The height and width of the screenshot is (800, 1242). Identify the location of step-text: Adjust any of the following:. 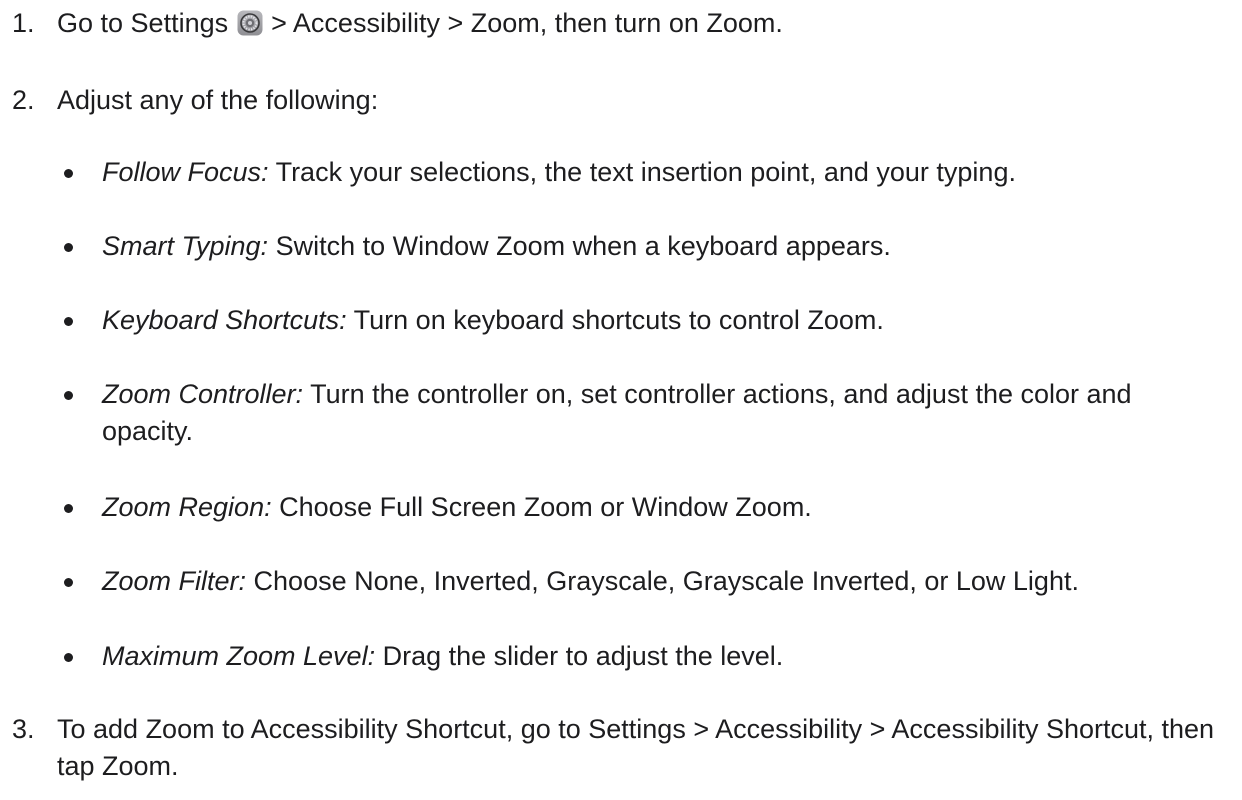
(218, 100).